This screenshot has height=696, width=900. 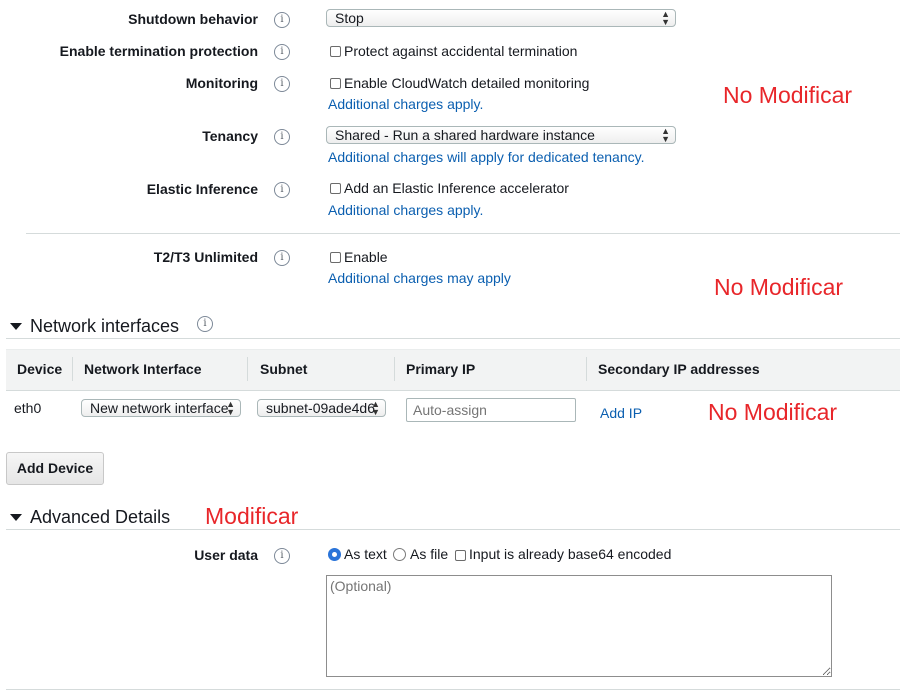 What do you see at coordinates (282, 84) in the screenshot?
I see `monitoring-info-icon: i` at bounding box center [282, 84].